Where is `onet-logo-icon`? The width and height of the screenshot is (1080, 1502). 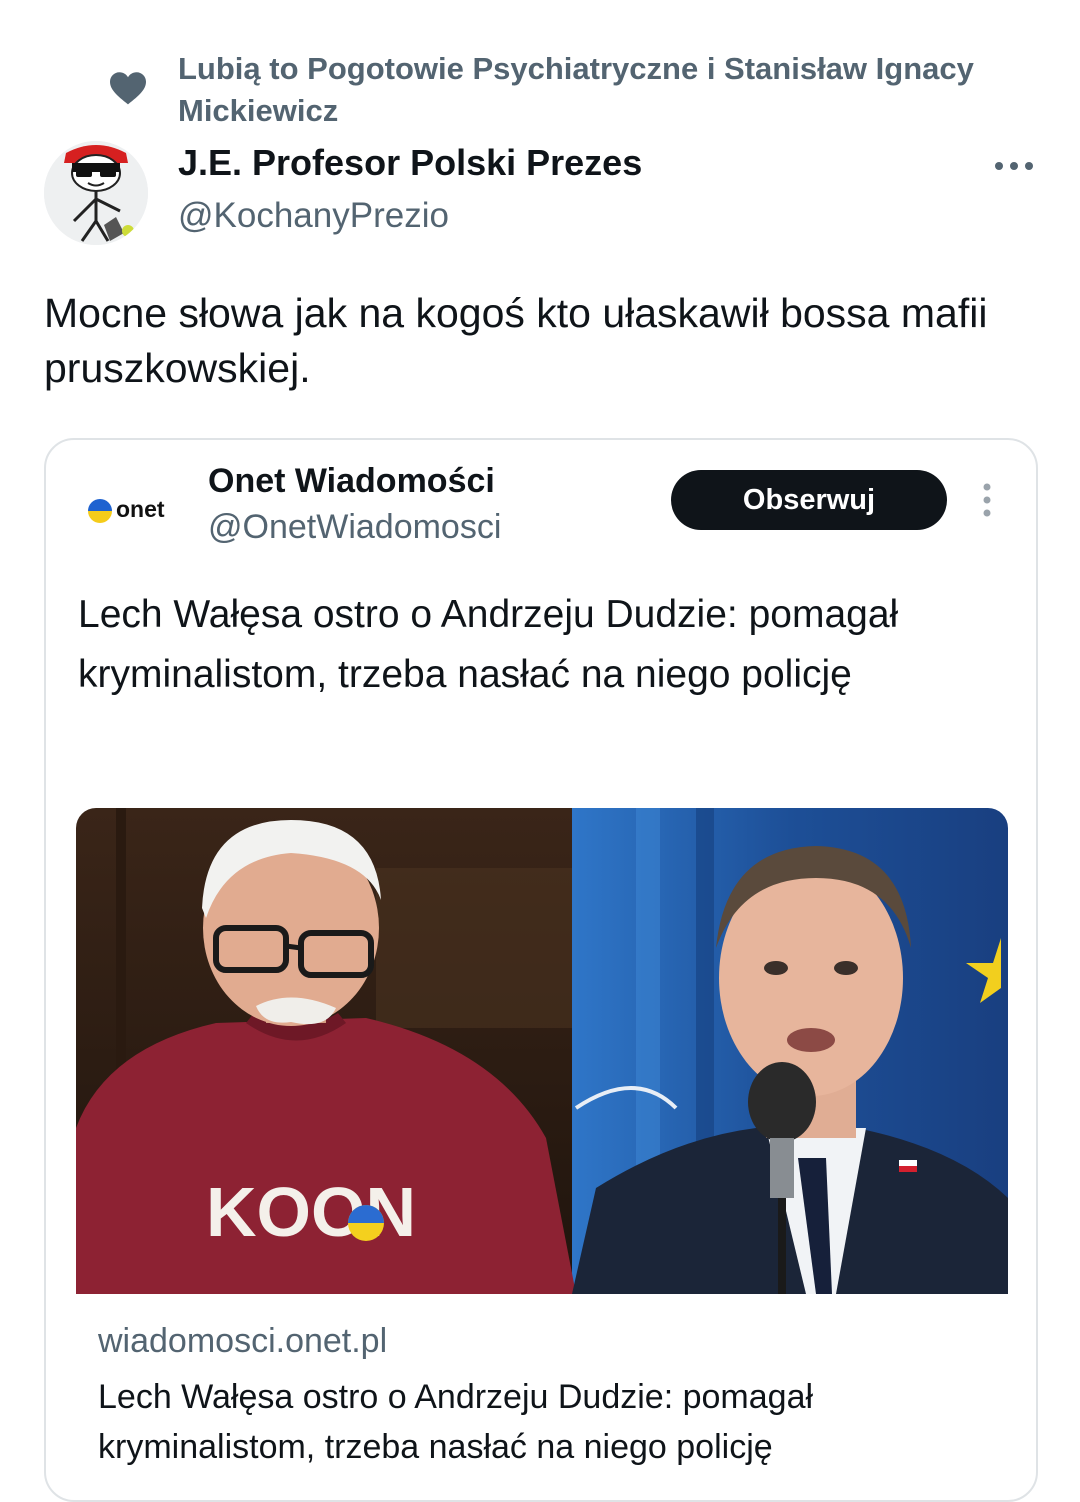 onet-logo-icon is located at coordinates (100, 511).